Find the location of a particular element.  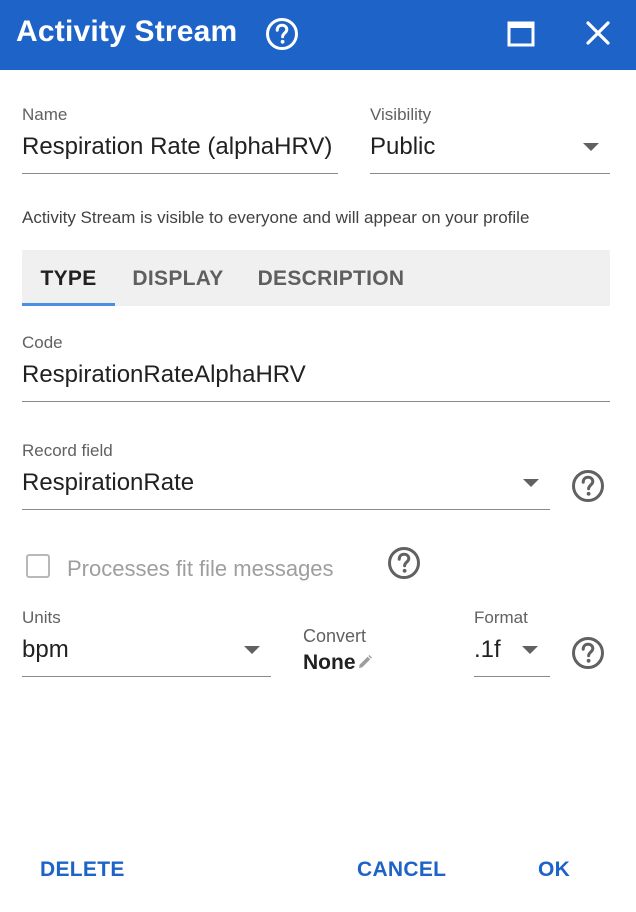

delete-button: DELETE is located at coordinates (82, 870).